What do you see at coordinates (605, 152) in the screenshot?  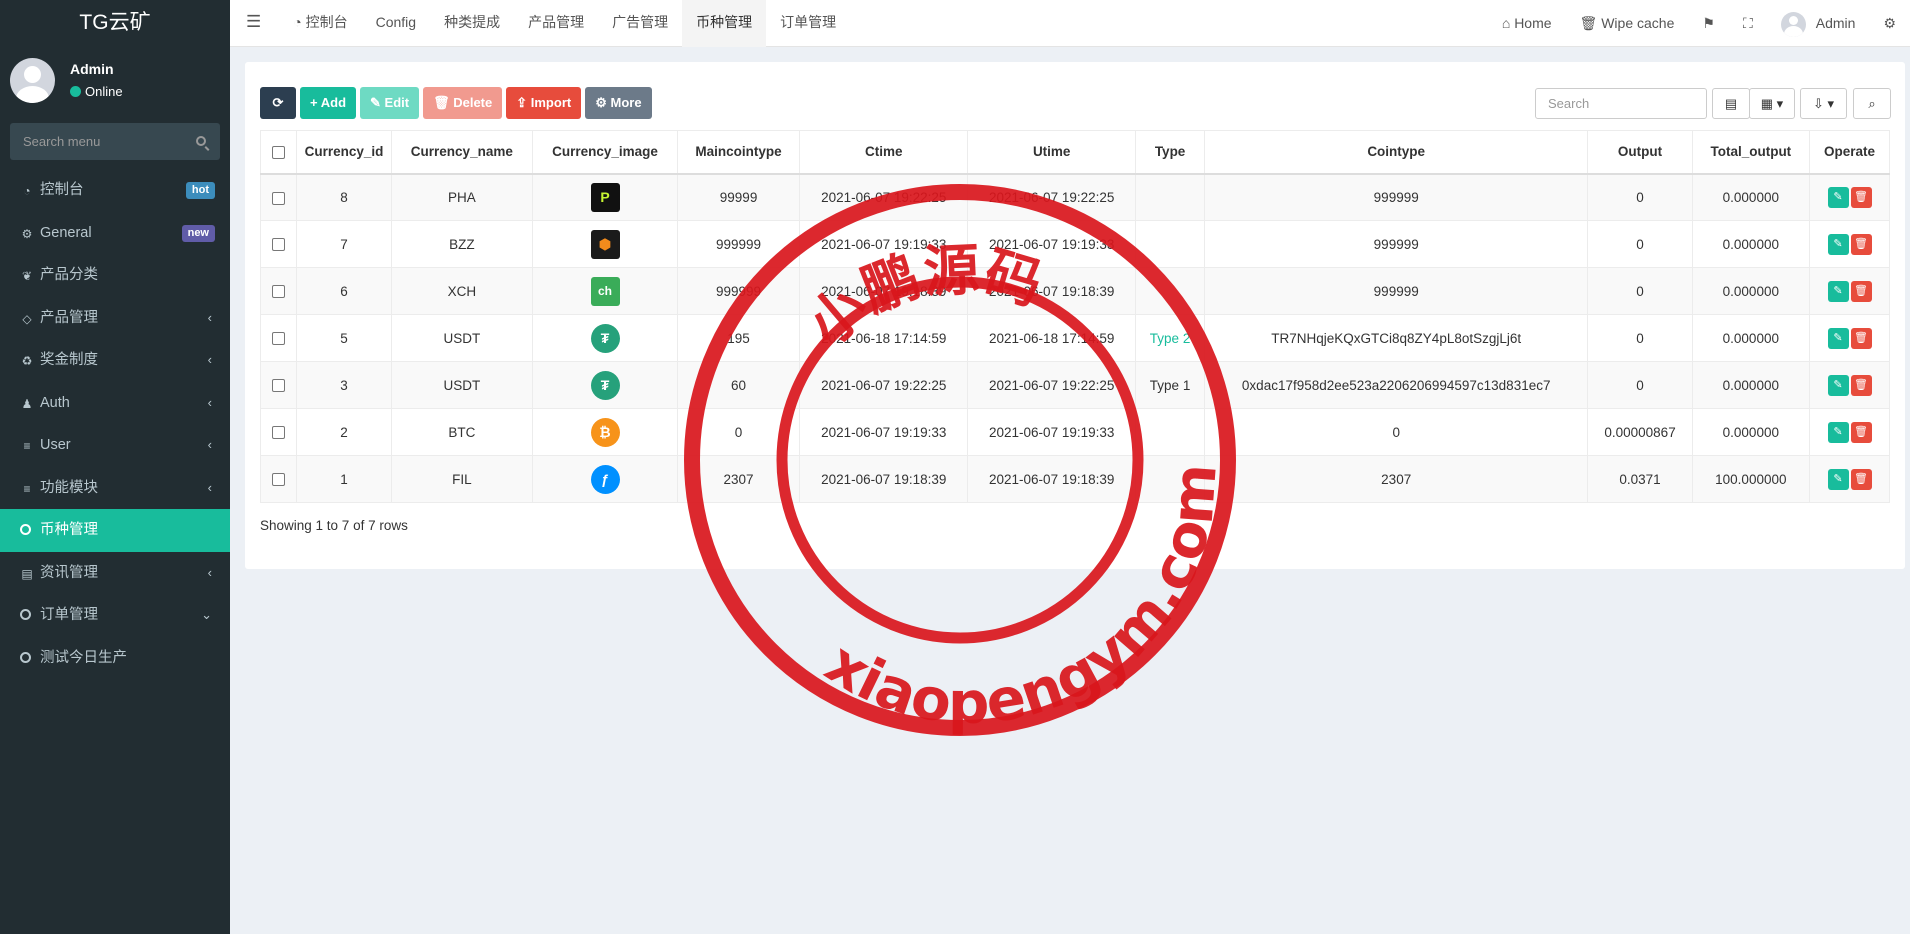 I see `column-header: Currency_image` at bounding box center [605, 152].